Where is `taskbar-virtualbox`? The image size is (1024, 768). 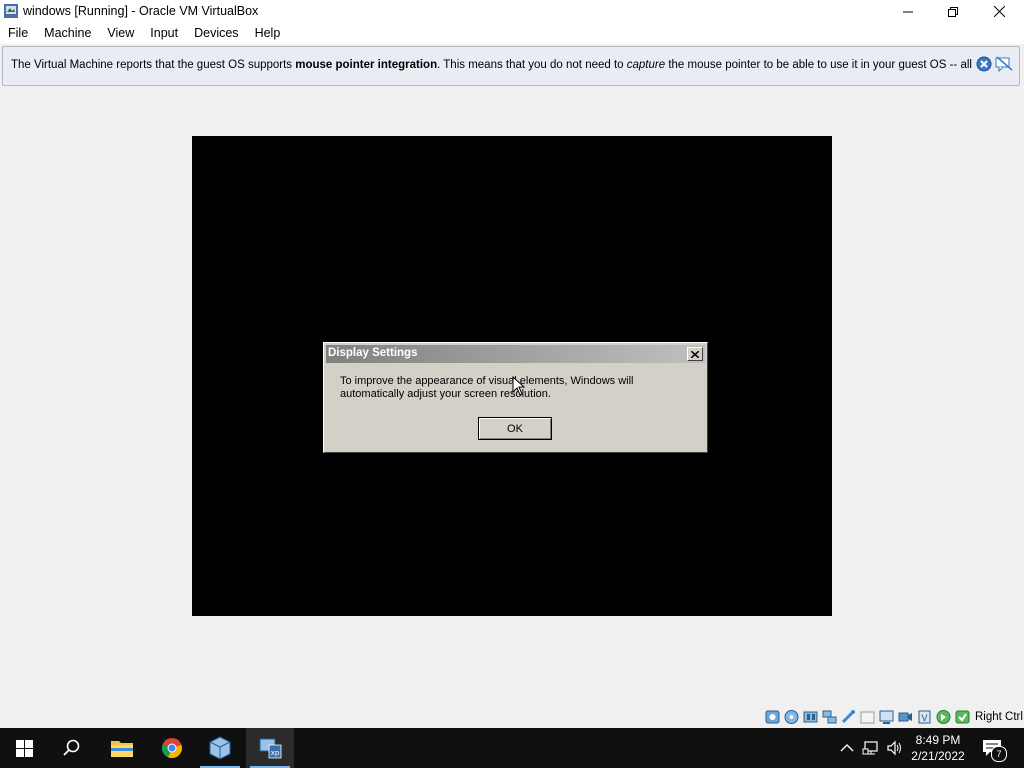 taskbar-virtualbox is located at coordinates (220, 748).